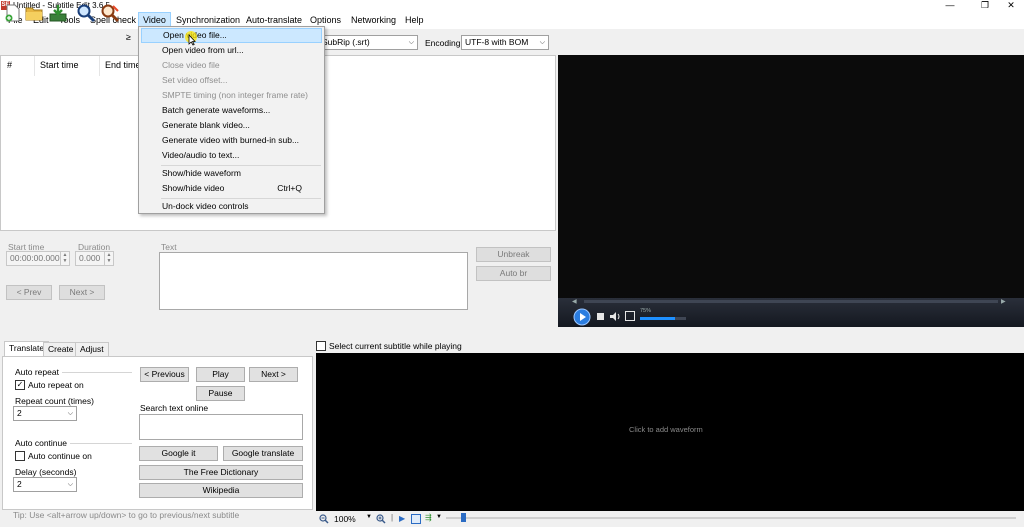 This screenshot has height=527, width=1024. Describe the element at coordinates (221, 490) in the screenshot. I see `wikipedia-button: Wikipedia` at that location.